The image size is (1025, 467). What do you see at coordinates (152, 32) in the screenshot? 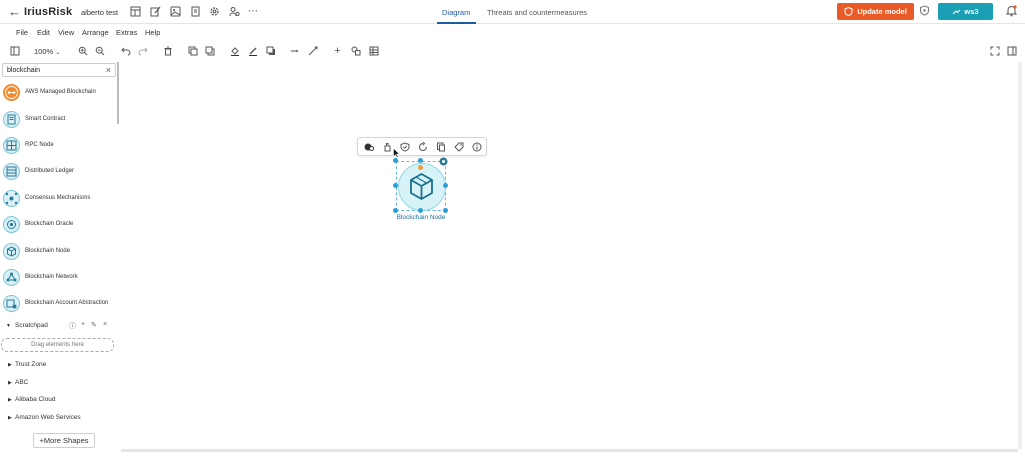
I see `menu-help: Help` at bounding box center [152, 32].